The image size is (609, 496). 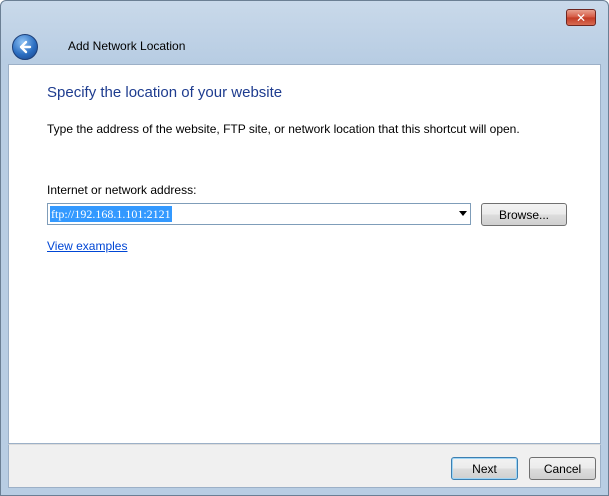 I want to click on cancel-button: Cancel, so click(x=562, y=468).